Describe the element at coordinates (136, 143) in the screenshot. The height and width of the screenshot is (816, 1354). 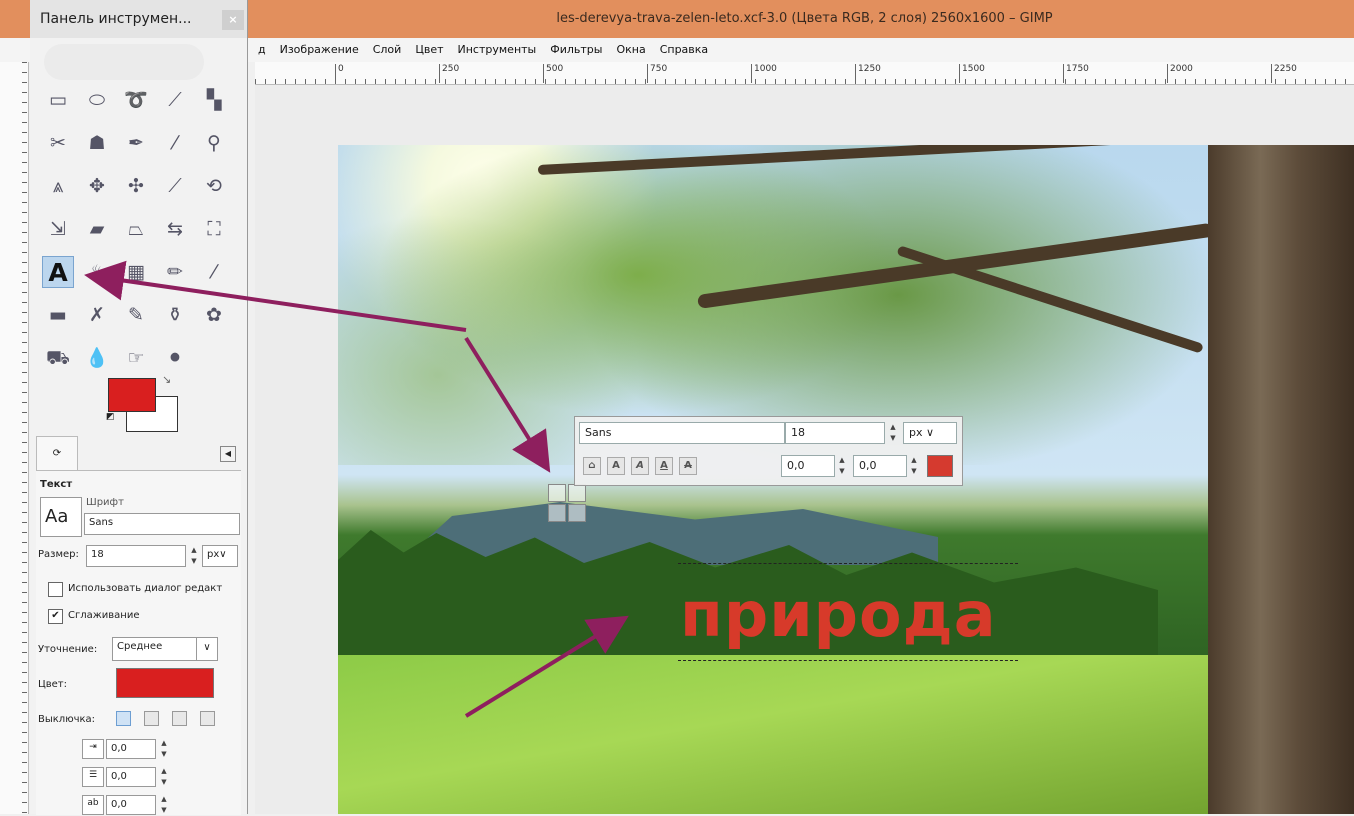
I see `paths-icon: ✒` at that location.